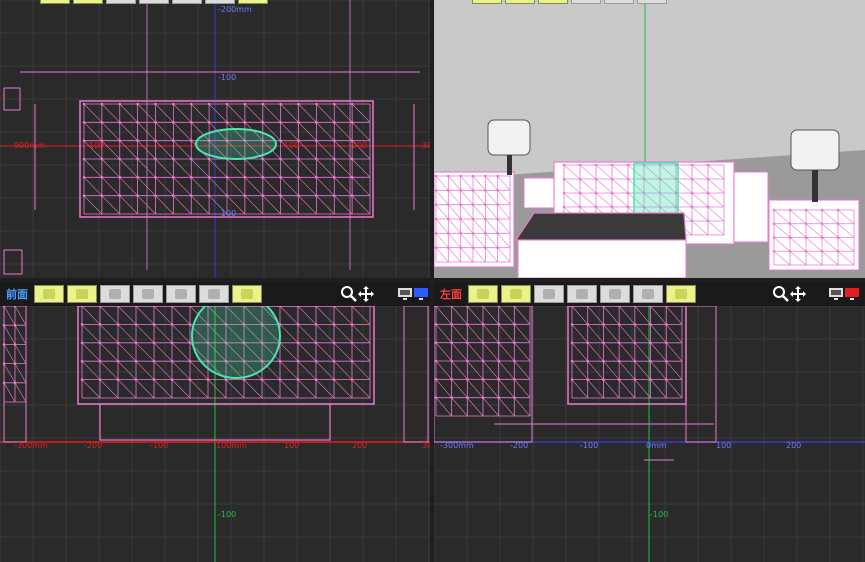  What do you see at coordinates (236, 144) in the screenshot?
I see `selected-cushion` at bounding box center [236, 144].